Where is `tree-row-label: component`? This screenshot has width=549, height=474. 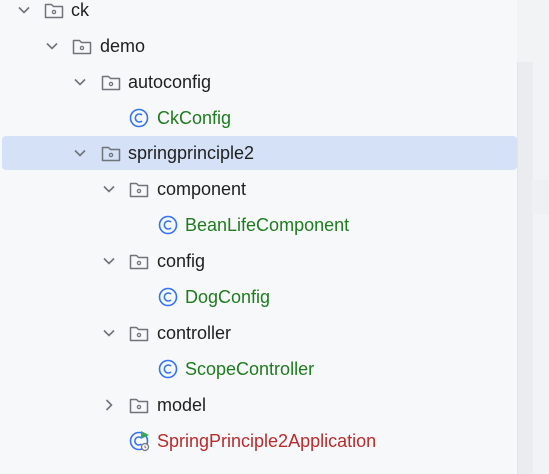
tree-row-label: component is located at coordinates (202, 189).